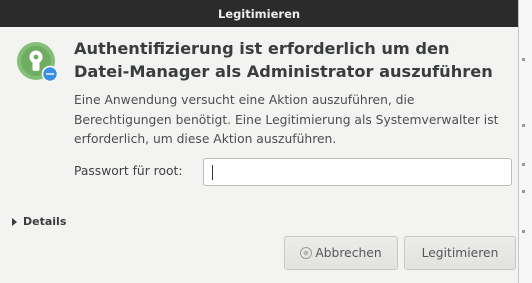 The image size is (532, 283). What do you see at coordinates (306, 253) in the screenshot?
I see `radio-icon` at bounding box center [306, 253].